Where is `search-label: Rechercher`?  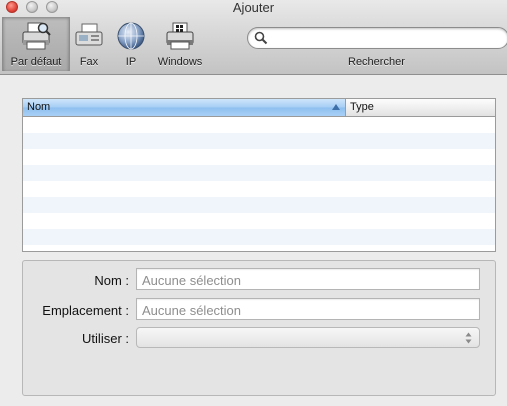 search-label: Rechercher is located at coordinates (376, 62).